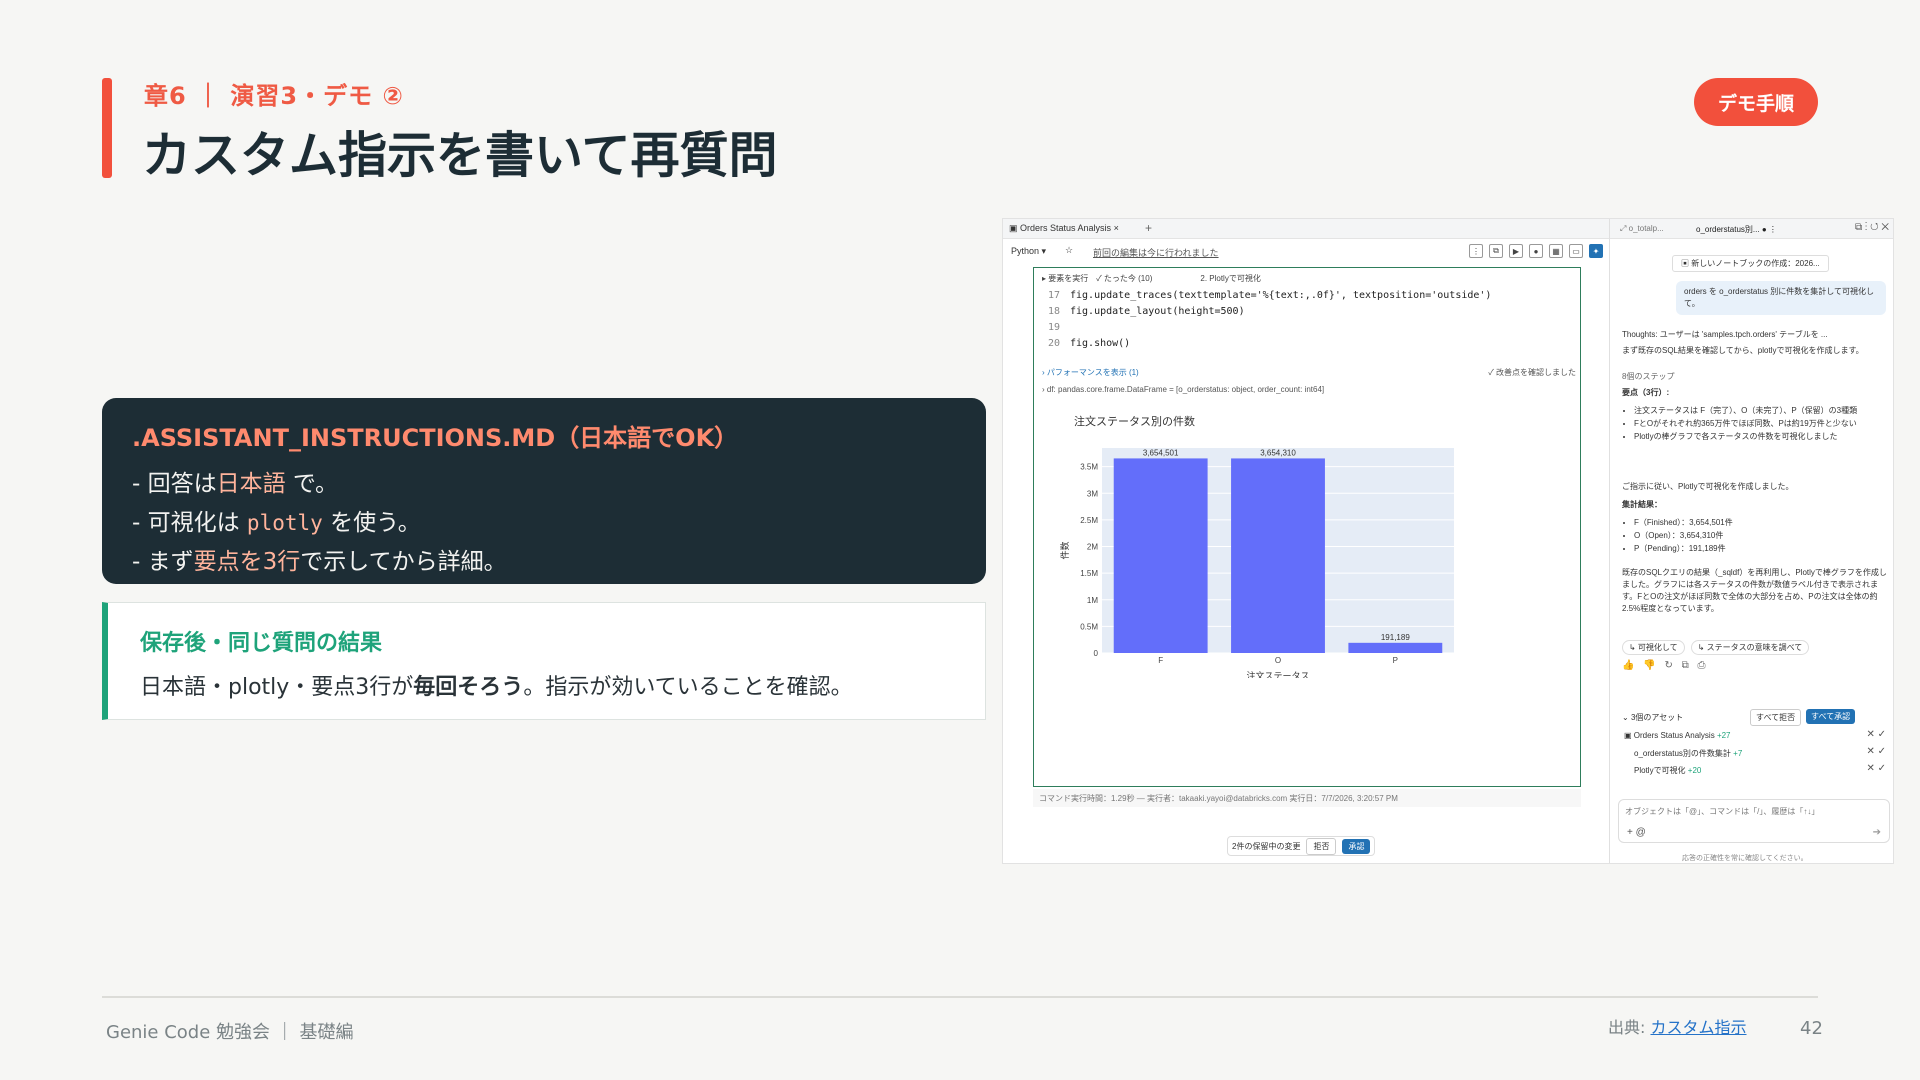 The height and width of the screenshot is (1080, 1920). I want to click on feedback-icons: 👍 👎 ↻ ⧉ ⎙, so click(1665, 665).